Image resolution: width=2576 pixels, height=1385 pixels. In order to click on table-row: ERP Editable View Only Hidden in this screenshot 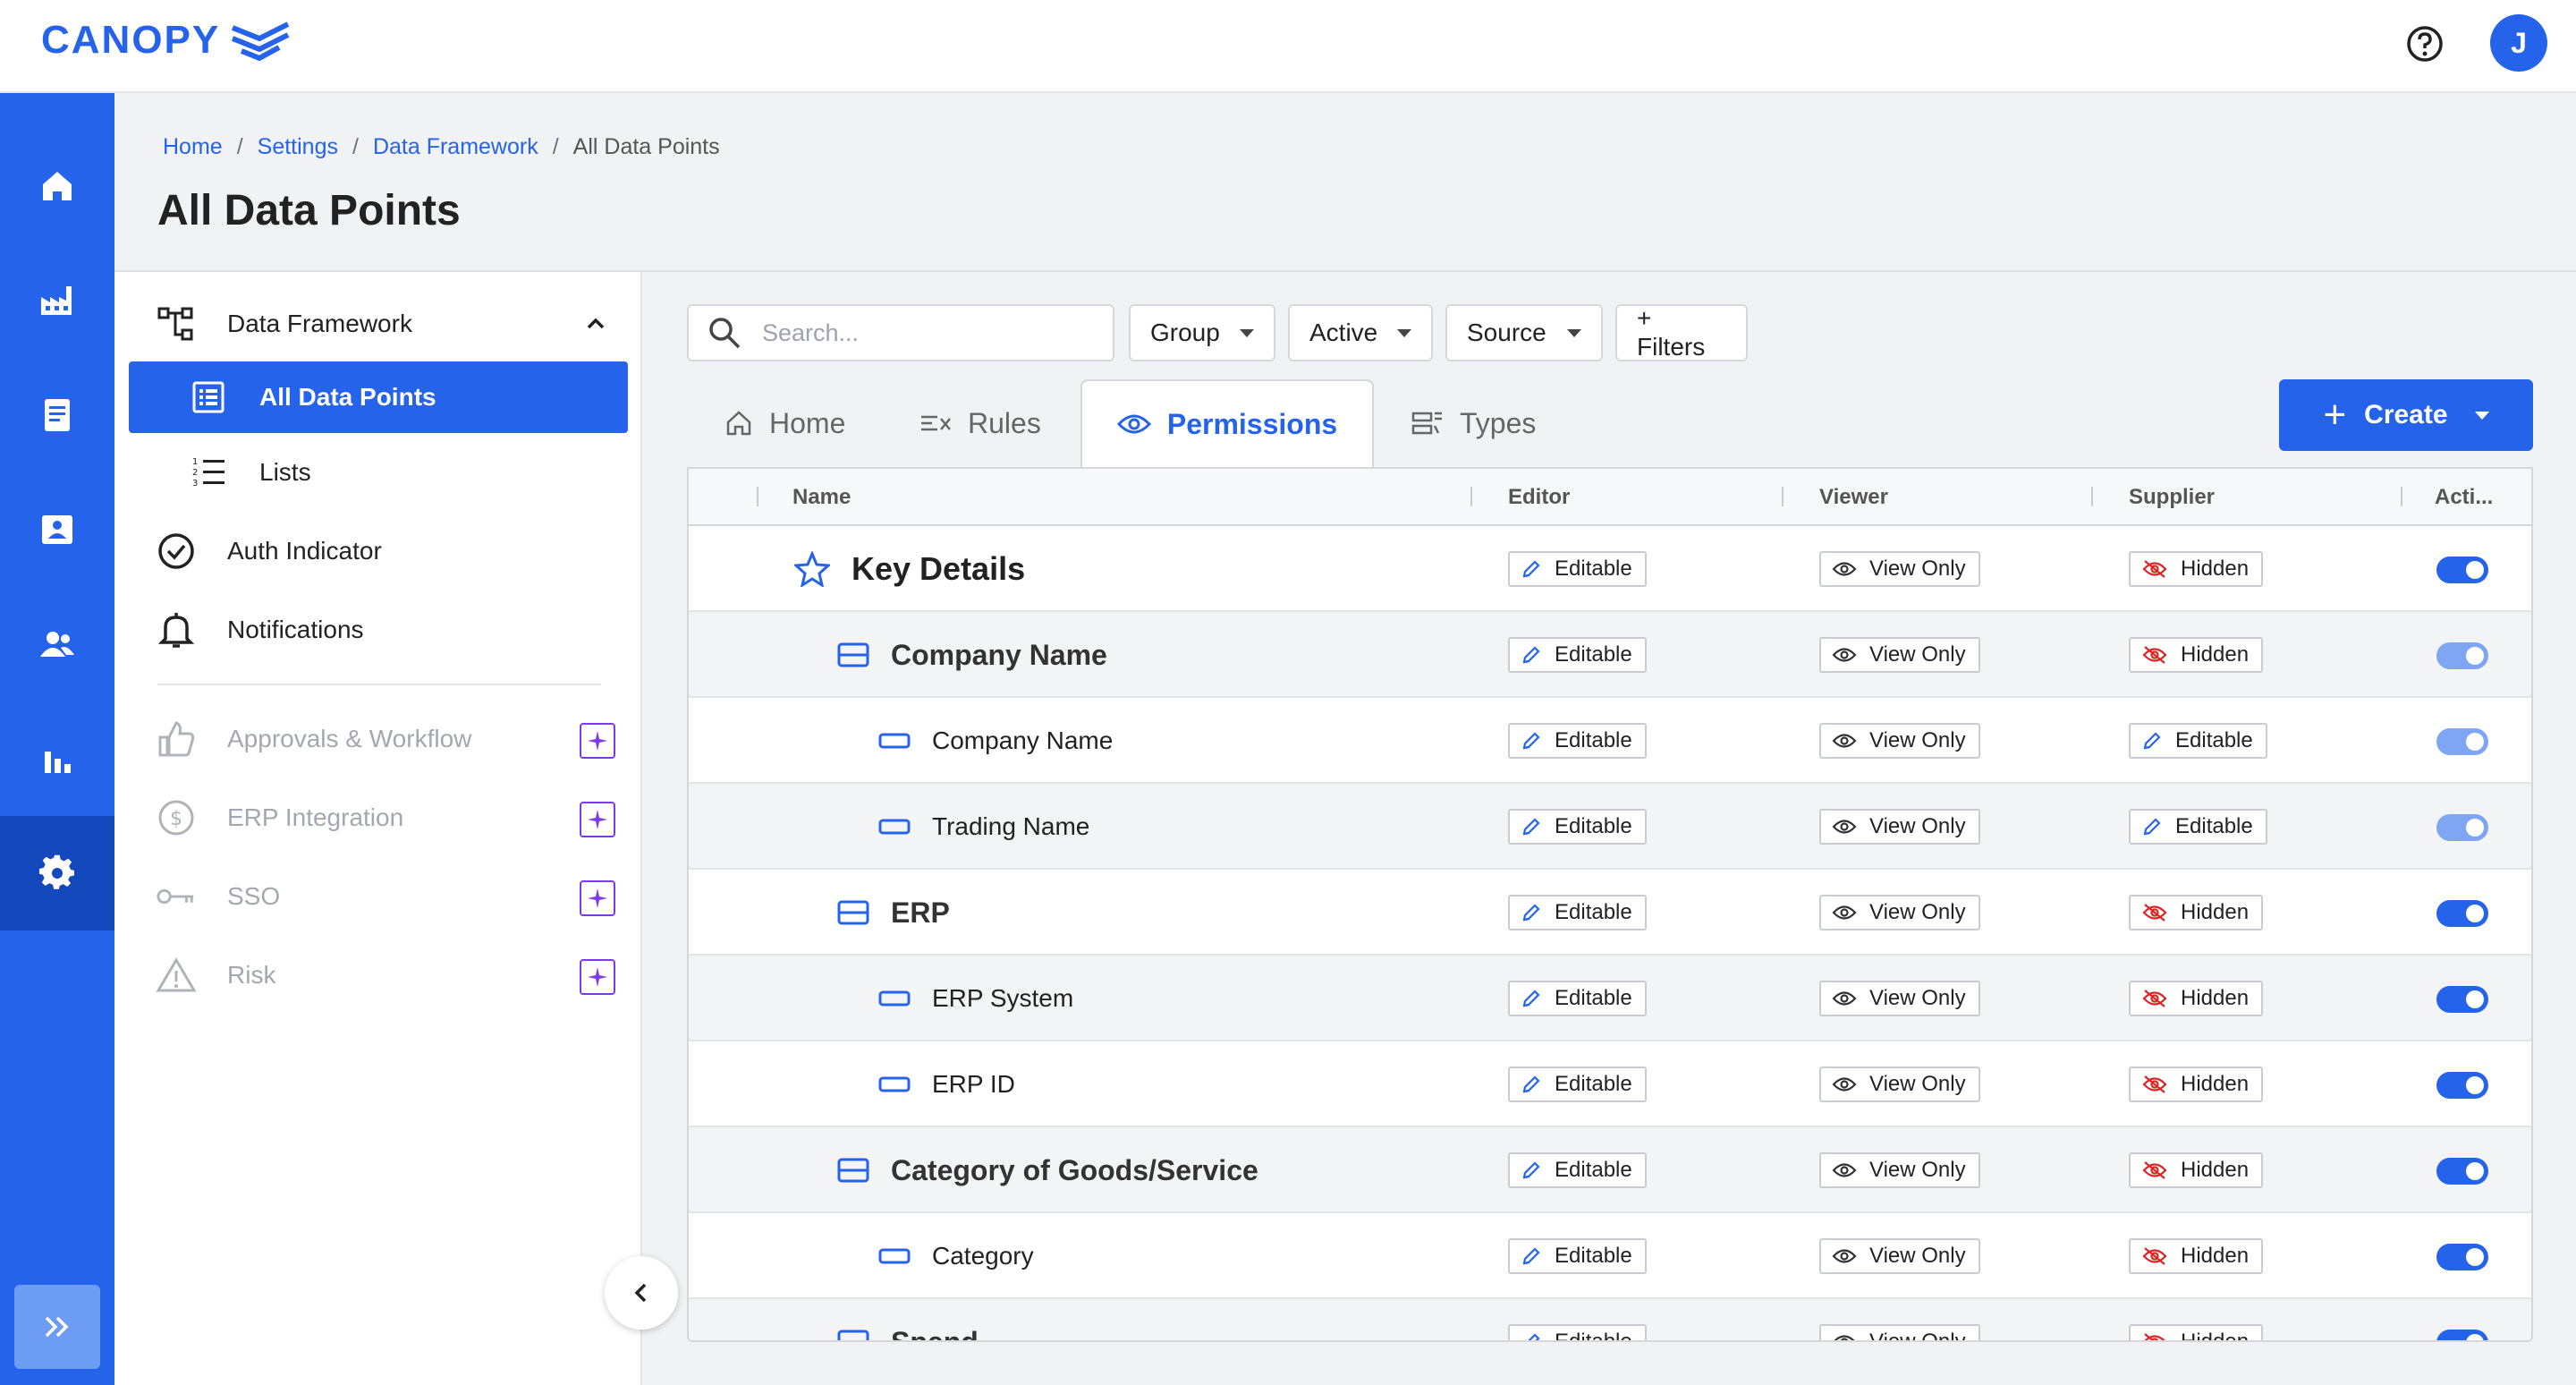, I will do `click(1610, 913)`.